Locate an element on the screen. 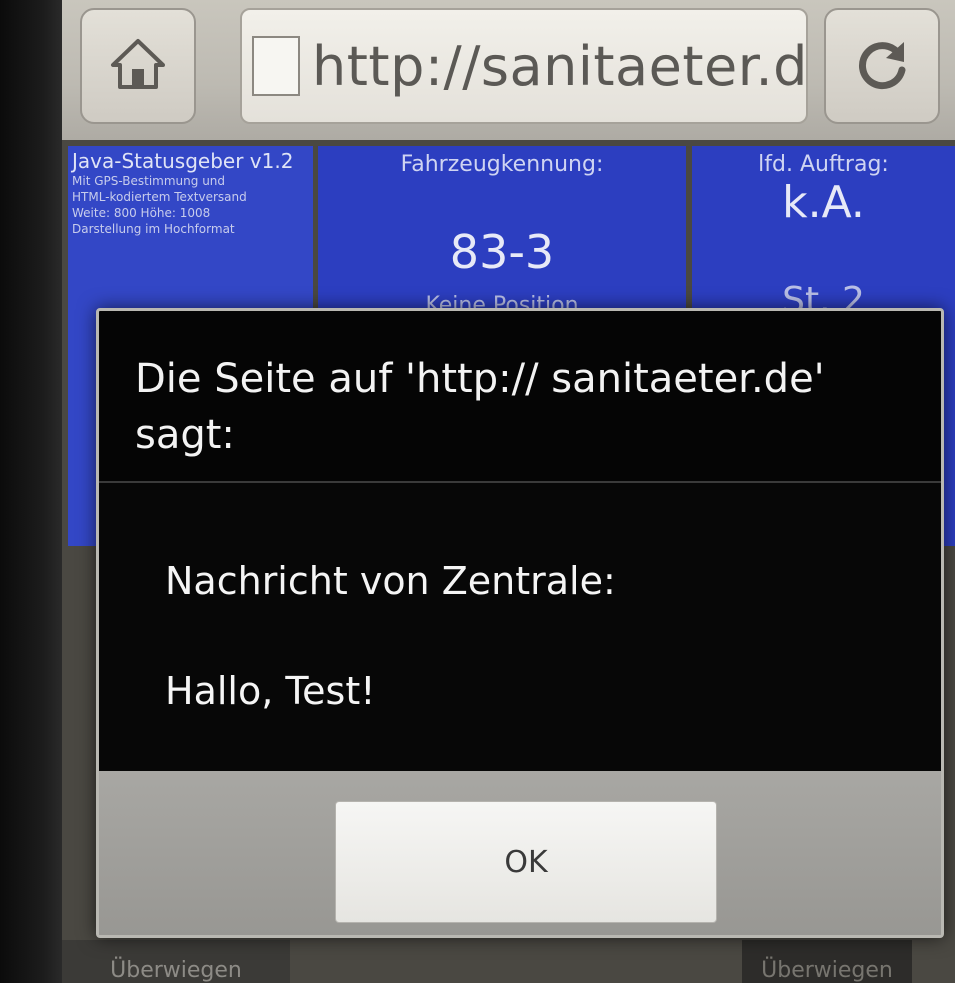 This screenshot has width=955, height=983. favicon-icon is located at coordinates (276, 66).